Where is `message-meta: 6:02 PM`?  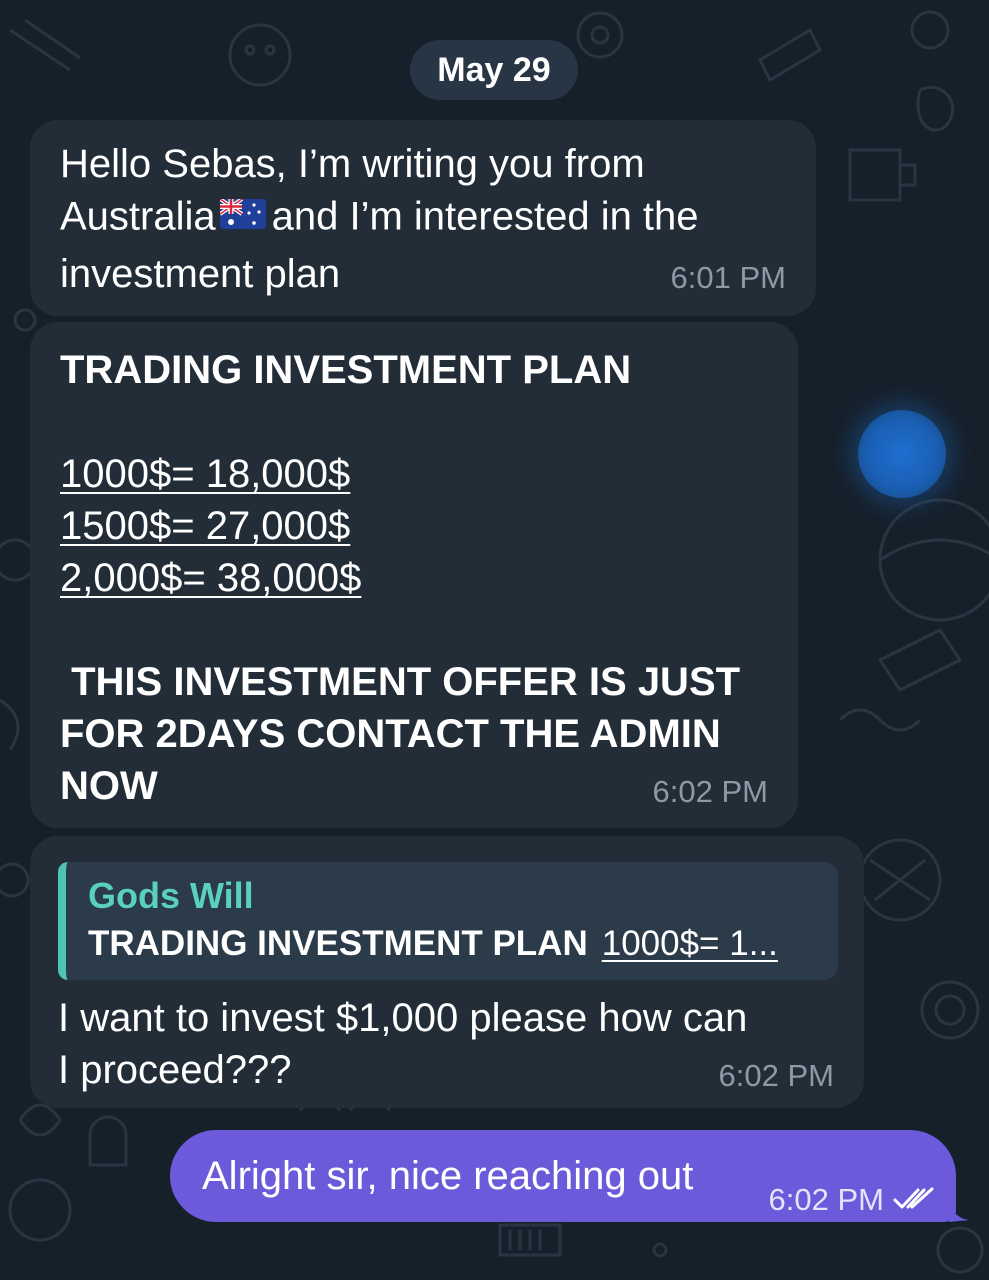
message-meta: 6:02 PM is located at coordinates (852, 1200).